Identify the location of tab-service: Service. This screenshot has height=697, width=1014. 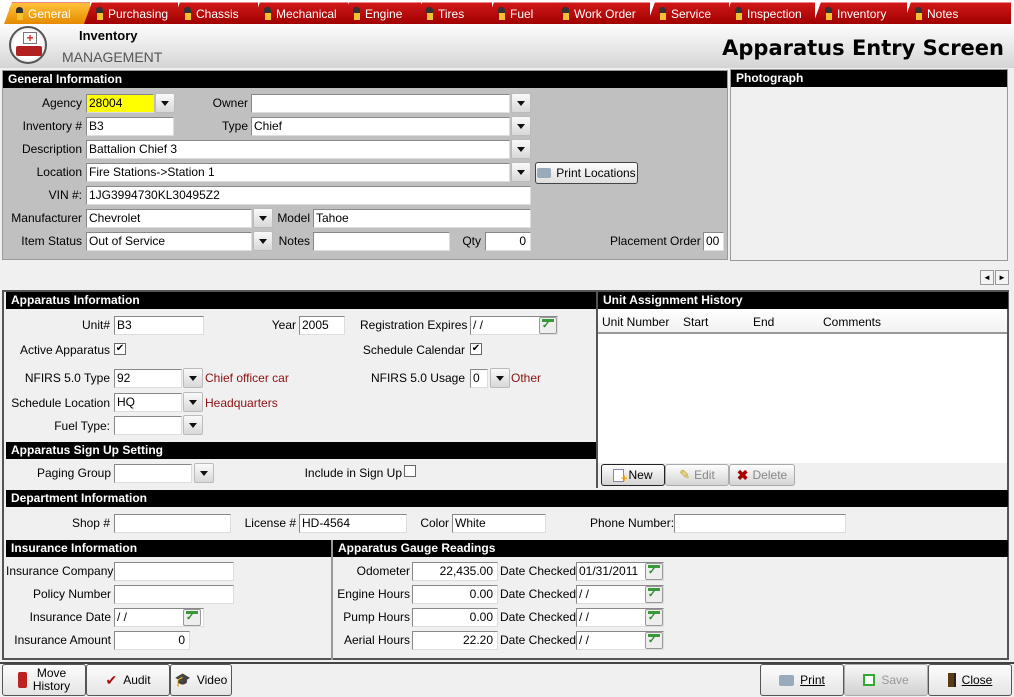
(688, 13).